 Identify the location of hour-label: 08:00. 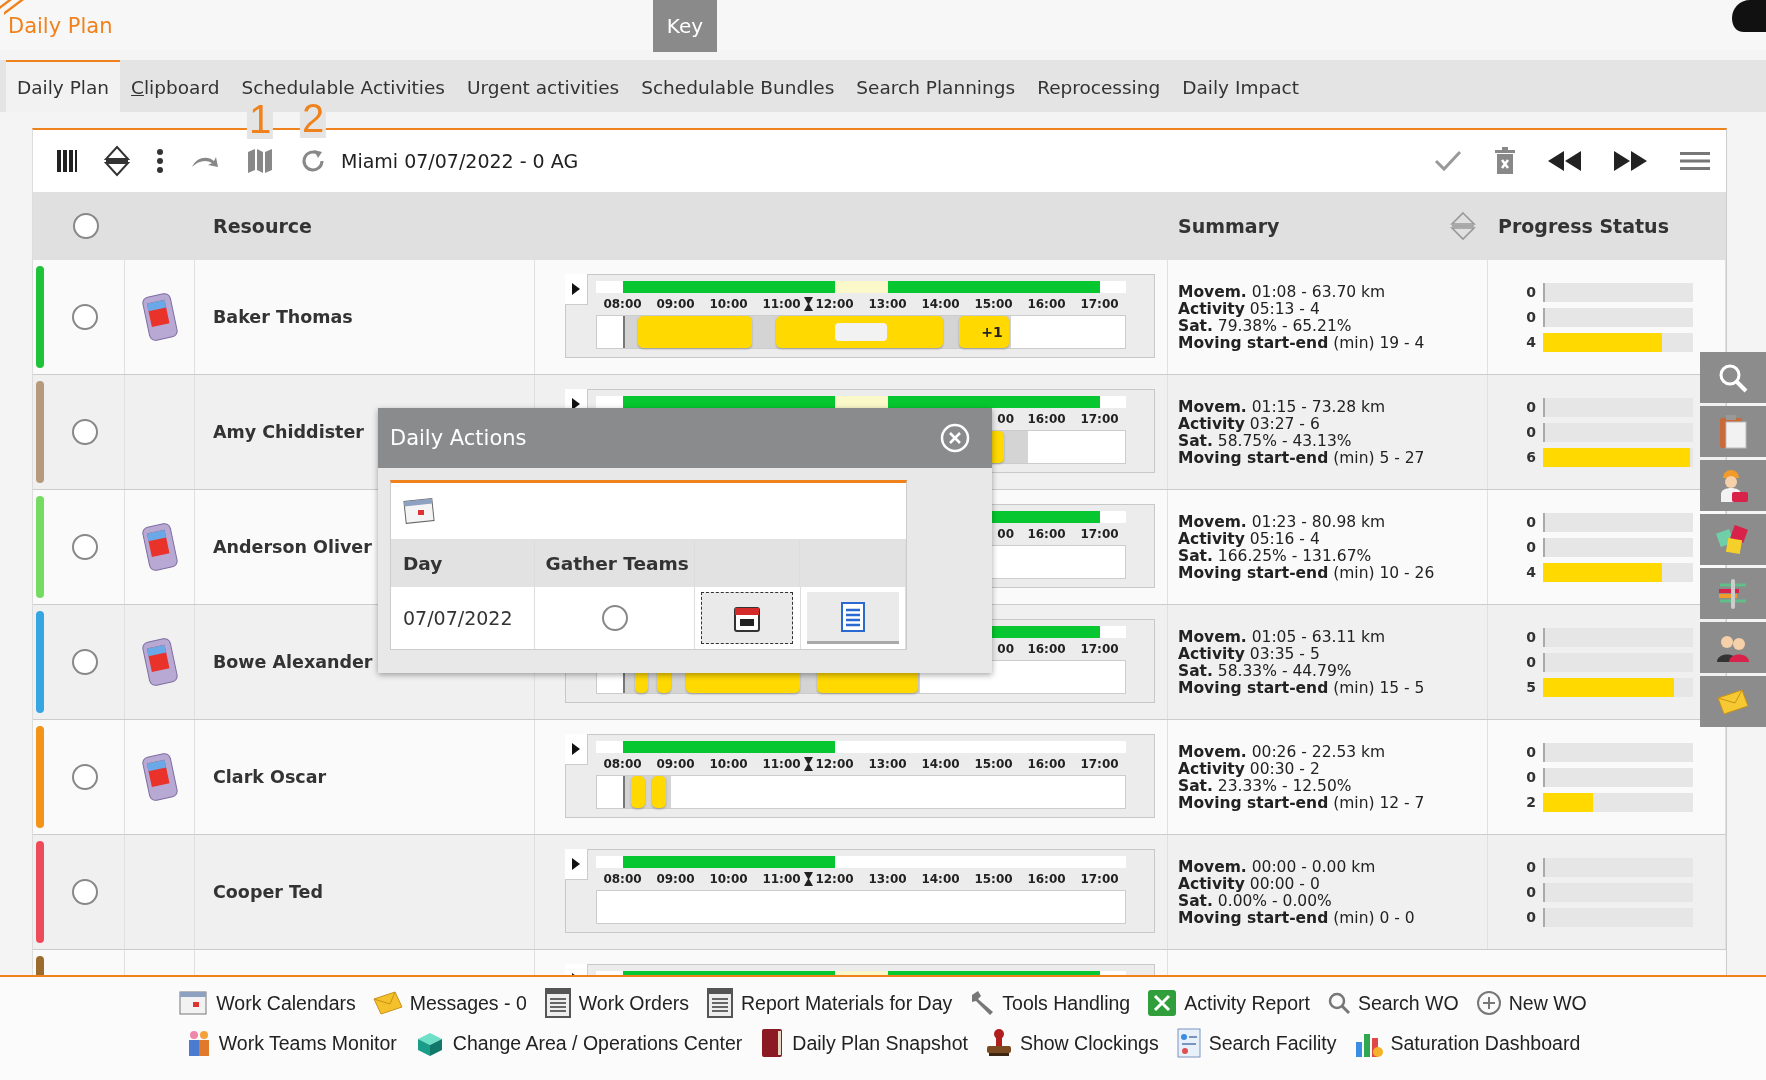
(622, 764).